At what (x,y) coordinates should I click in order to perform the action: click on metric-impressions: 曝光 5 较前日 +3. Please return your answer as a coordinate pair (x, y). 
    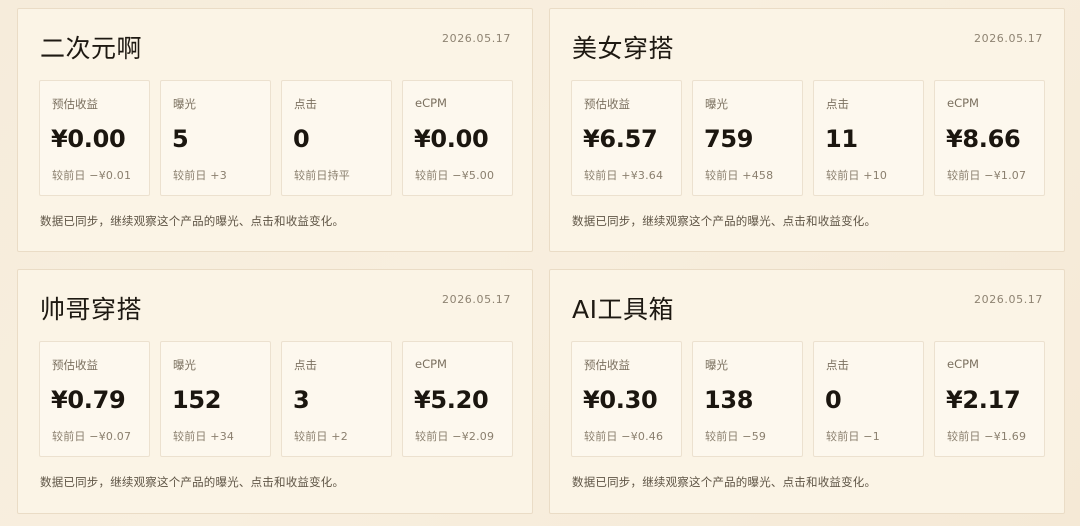
    Looking at the image, I should click on (215, 138).